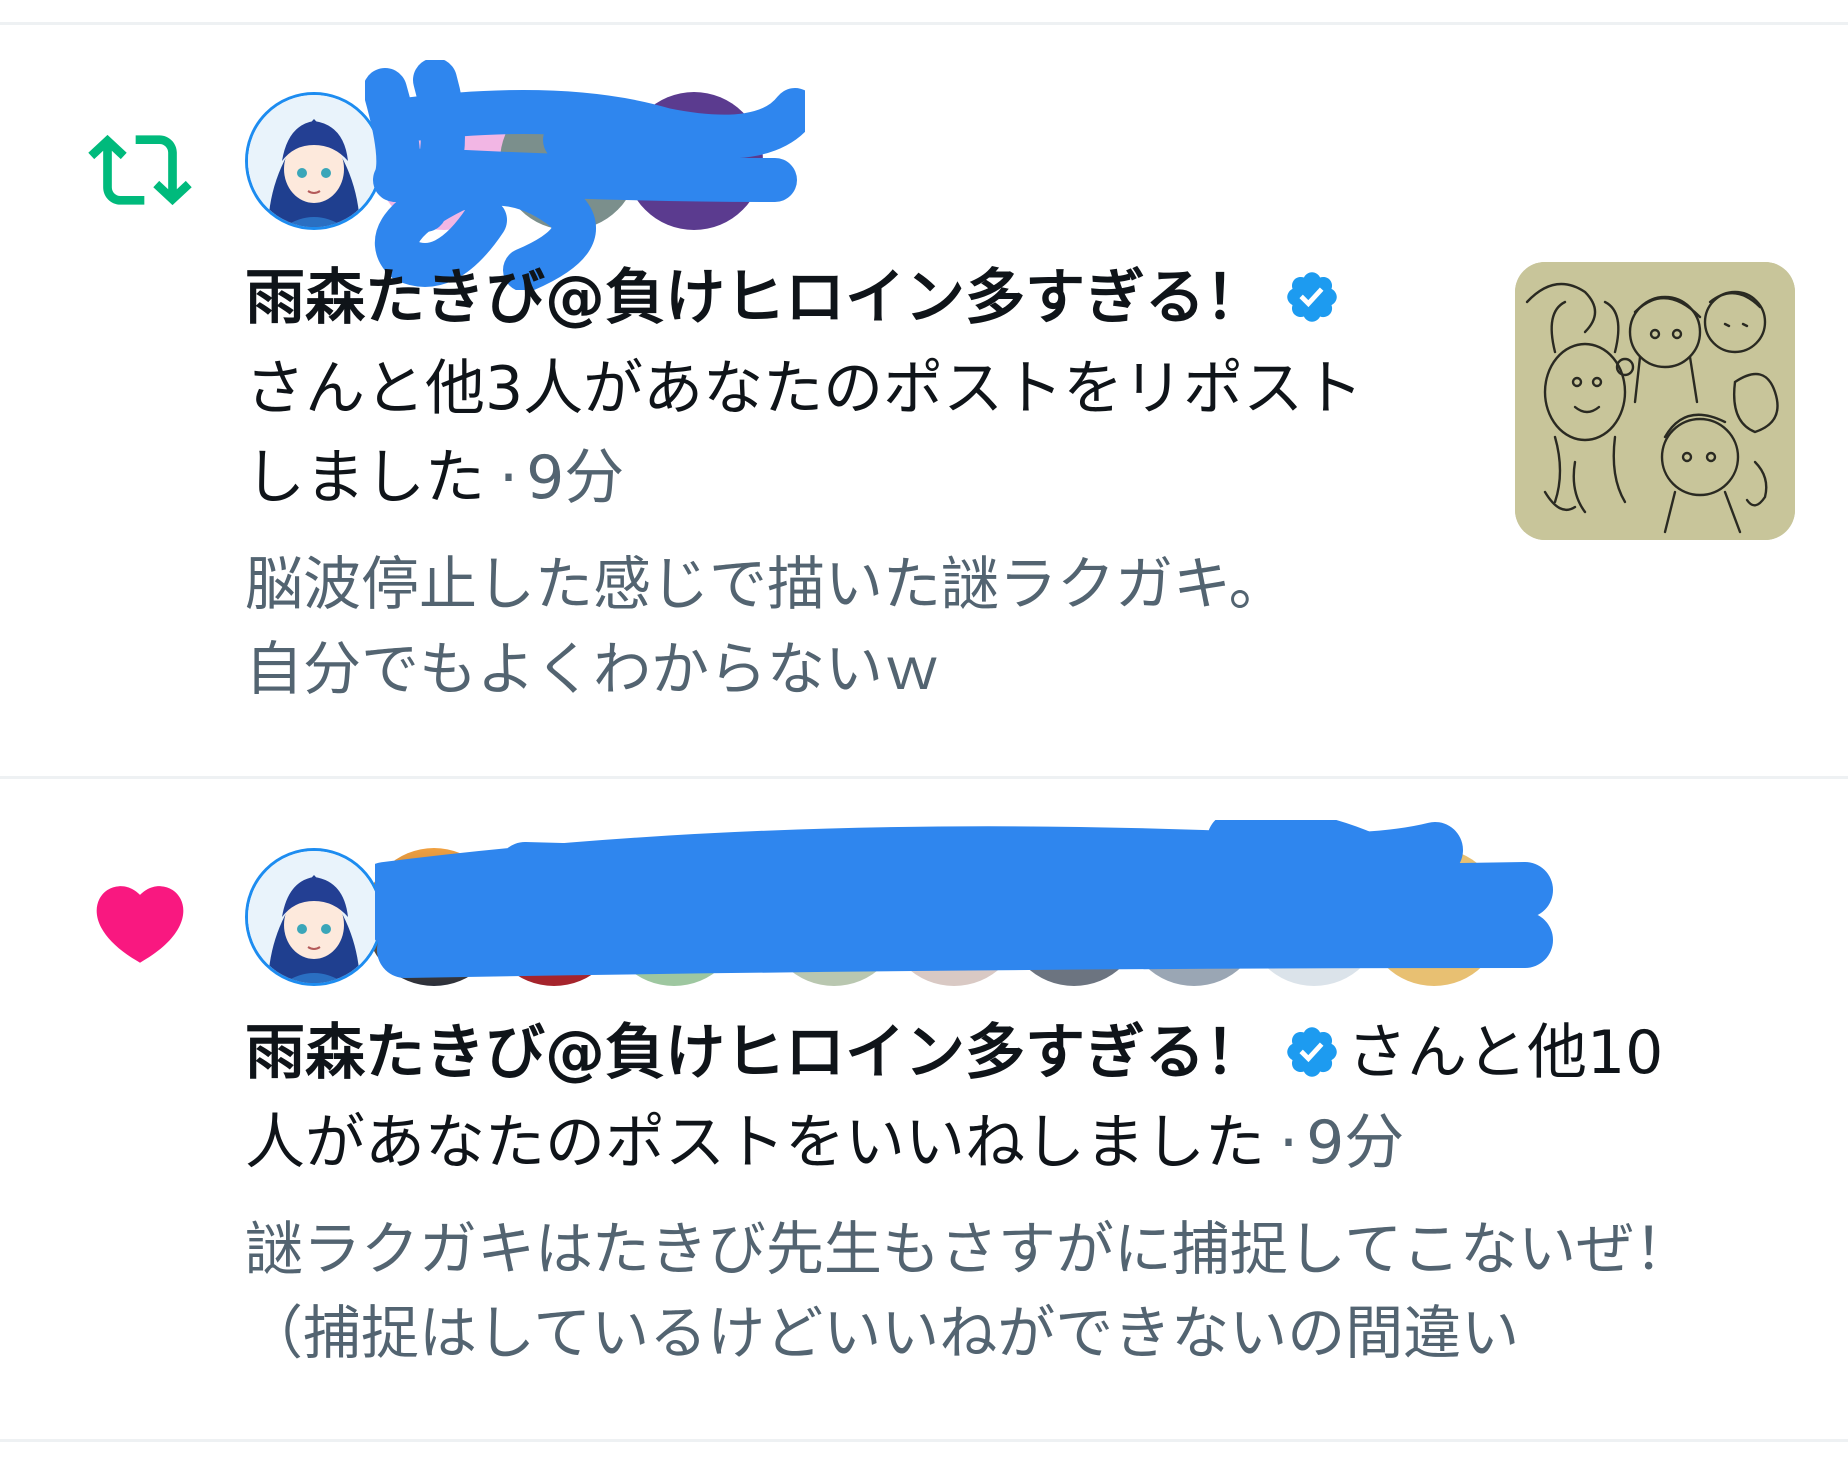 The width and height of the screenshot is (1848, 1461). Describe the element at coordinates (804, 389) in the screenshot. I see `action-line: さんと他3人があなたのポストをリポスト` at that location.